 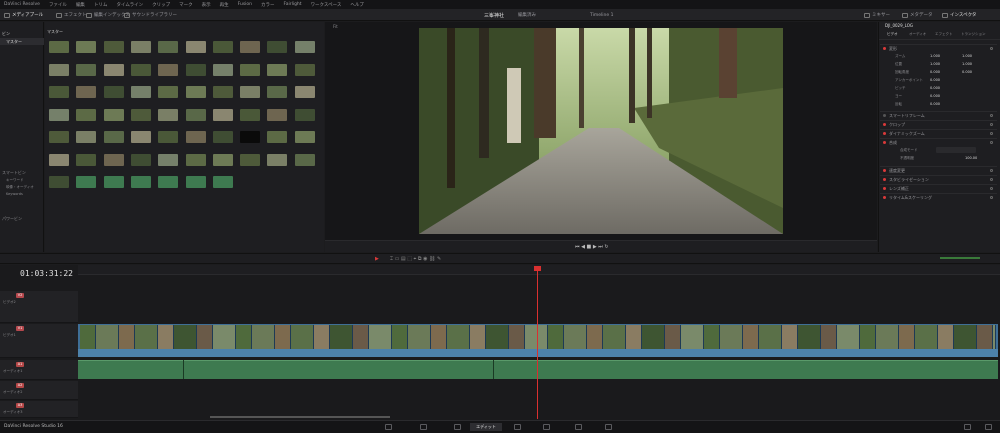 What do you see at coordinates (224, 5) in the screenshot?
I see `menu-item: 再生` at bounding box center [224, 5].